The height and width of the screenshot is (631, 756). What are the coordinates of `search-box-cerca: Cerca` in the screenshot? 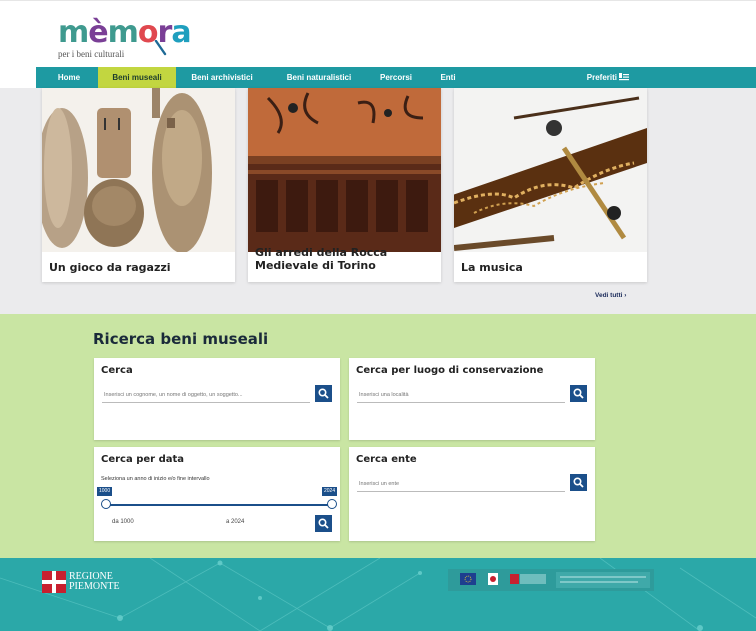 It's located at (217, 399).